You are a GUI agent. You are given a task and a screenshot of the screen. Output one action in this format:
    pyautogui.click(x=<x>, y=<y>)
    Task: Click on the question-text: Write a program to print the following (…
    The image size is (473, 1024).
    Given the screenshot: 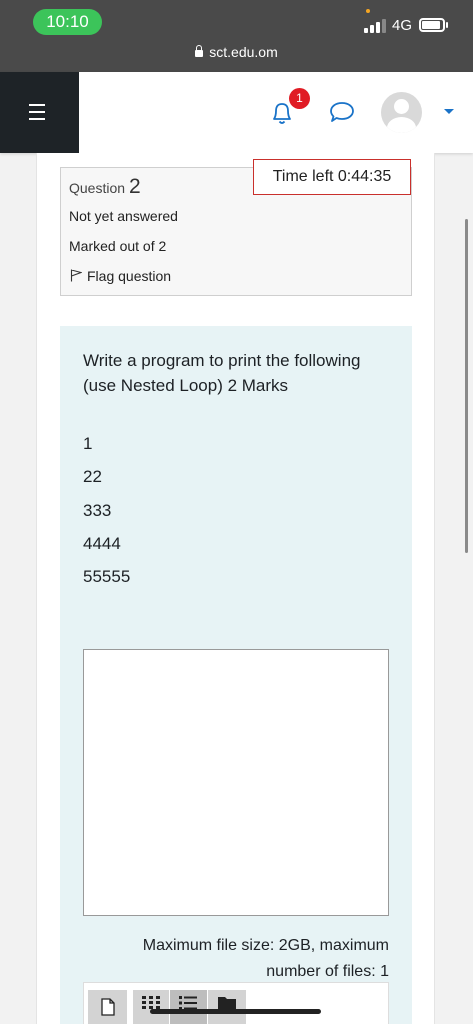 What is the action you would take?
    pyautogui.click(x=222, y=373)
    